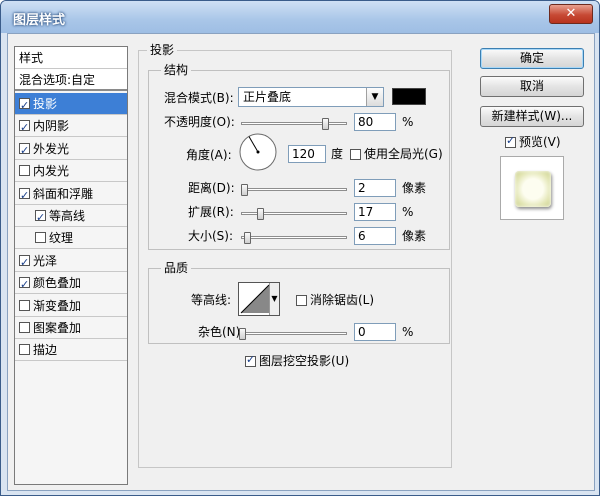 The width and height of the screenshot is (600, 496). I want to click on styles-header-label: 样式, so click(31, 58).